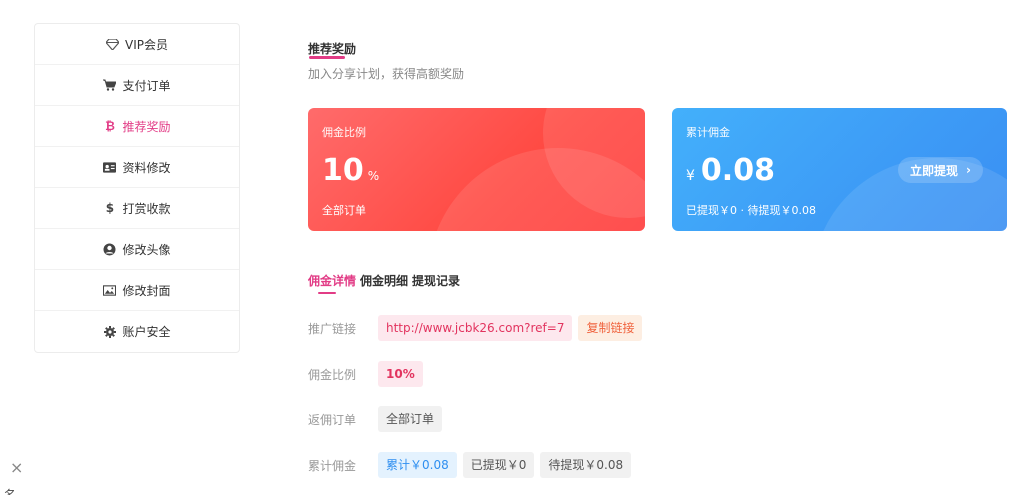 The image size is (1024, 495). What do you see at coordinates (384, 280) in the screenshot?
I see `tab-commission-breakdown: 佣金明细` at bounding box center [384, 280].